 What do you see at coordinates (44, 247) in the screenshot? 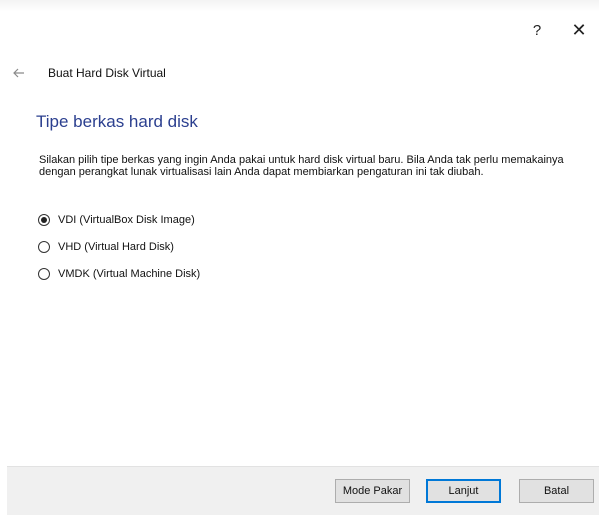
I see `radio-vhd` at bounding box center [44, 247].